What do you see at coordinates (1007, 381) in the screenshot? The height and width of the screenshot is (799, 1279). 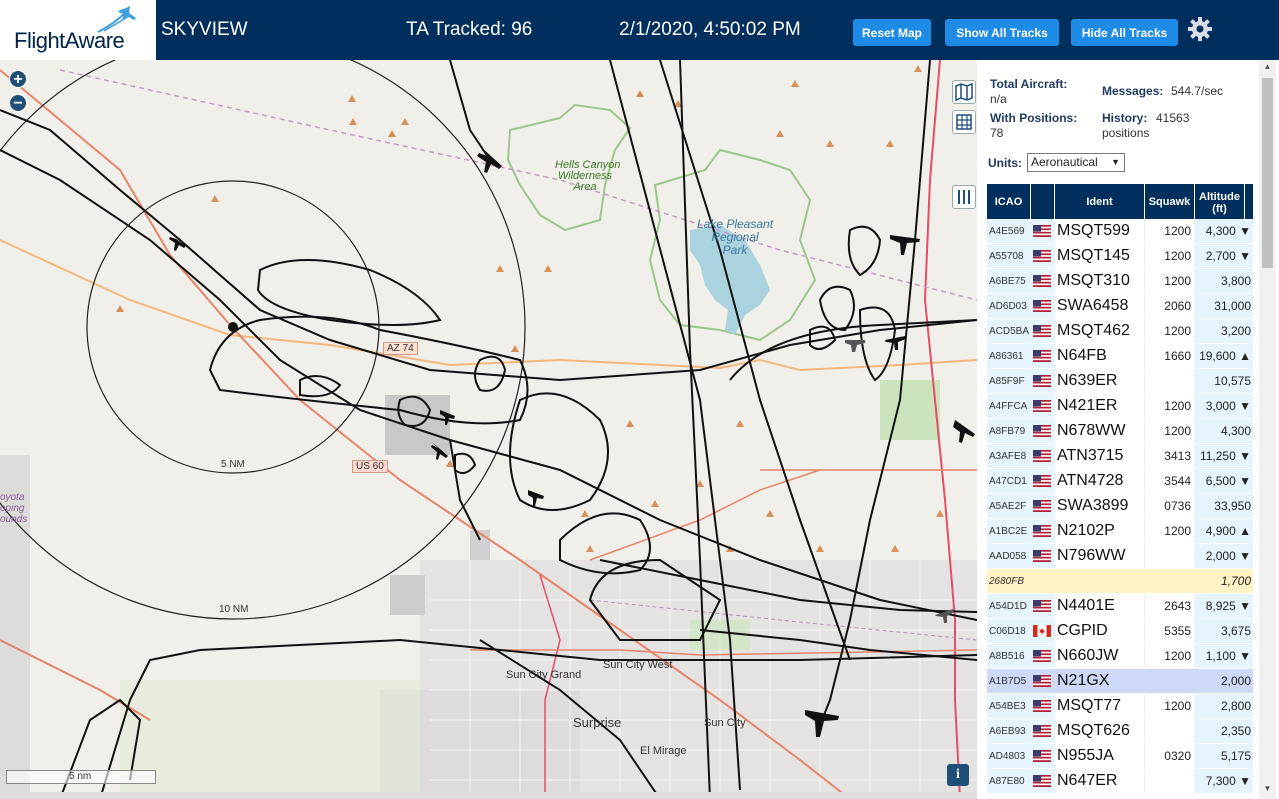 I see `icao-cell: A85F9F` at bounding box center [1007, 381].